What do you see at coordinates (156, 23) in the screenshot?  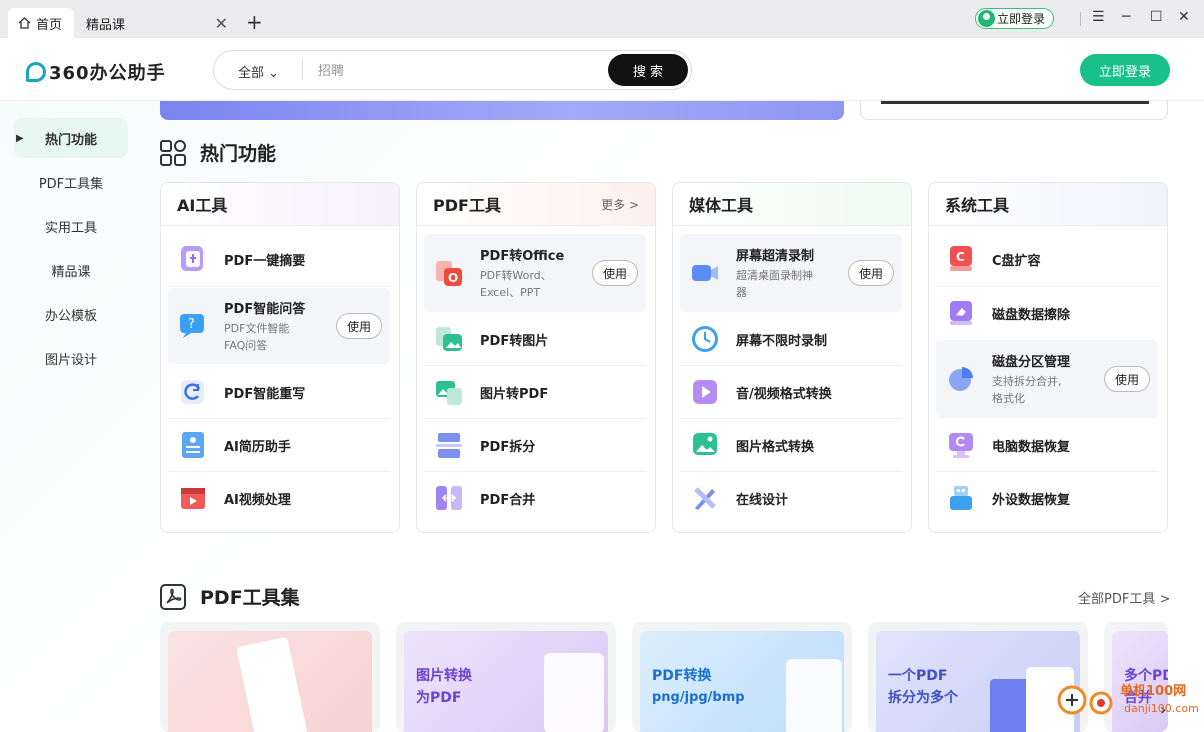 I see `tab-course: 精品课 ✕` at bounding box center [156, 23].